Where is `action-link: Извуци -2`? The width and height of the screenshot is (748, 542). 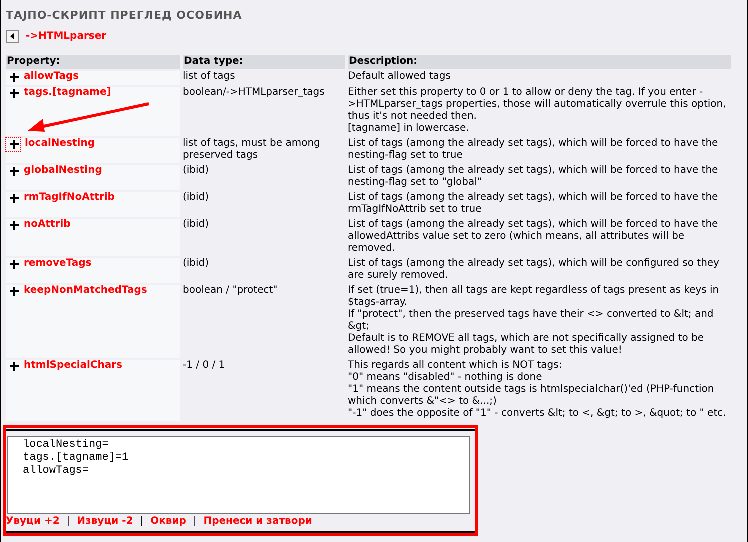 action-link: Извуци -2 is located at coordinates (105, 522).